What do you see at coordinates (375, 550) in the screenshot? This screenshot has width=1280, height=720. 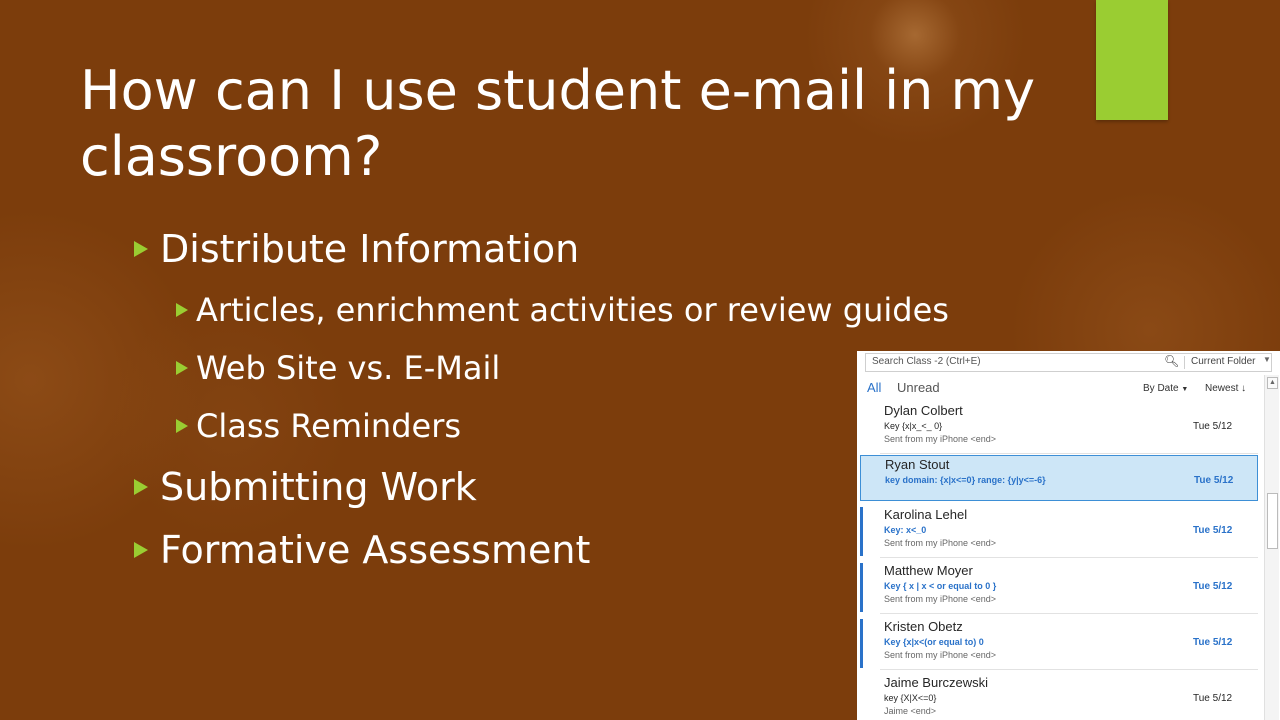 I see `bullet-text: Formative Assessment` at bounding box center [375, 550].